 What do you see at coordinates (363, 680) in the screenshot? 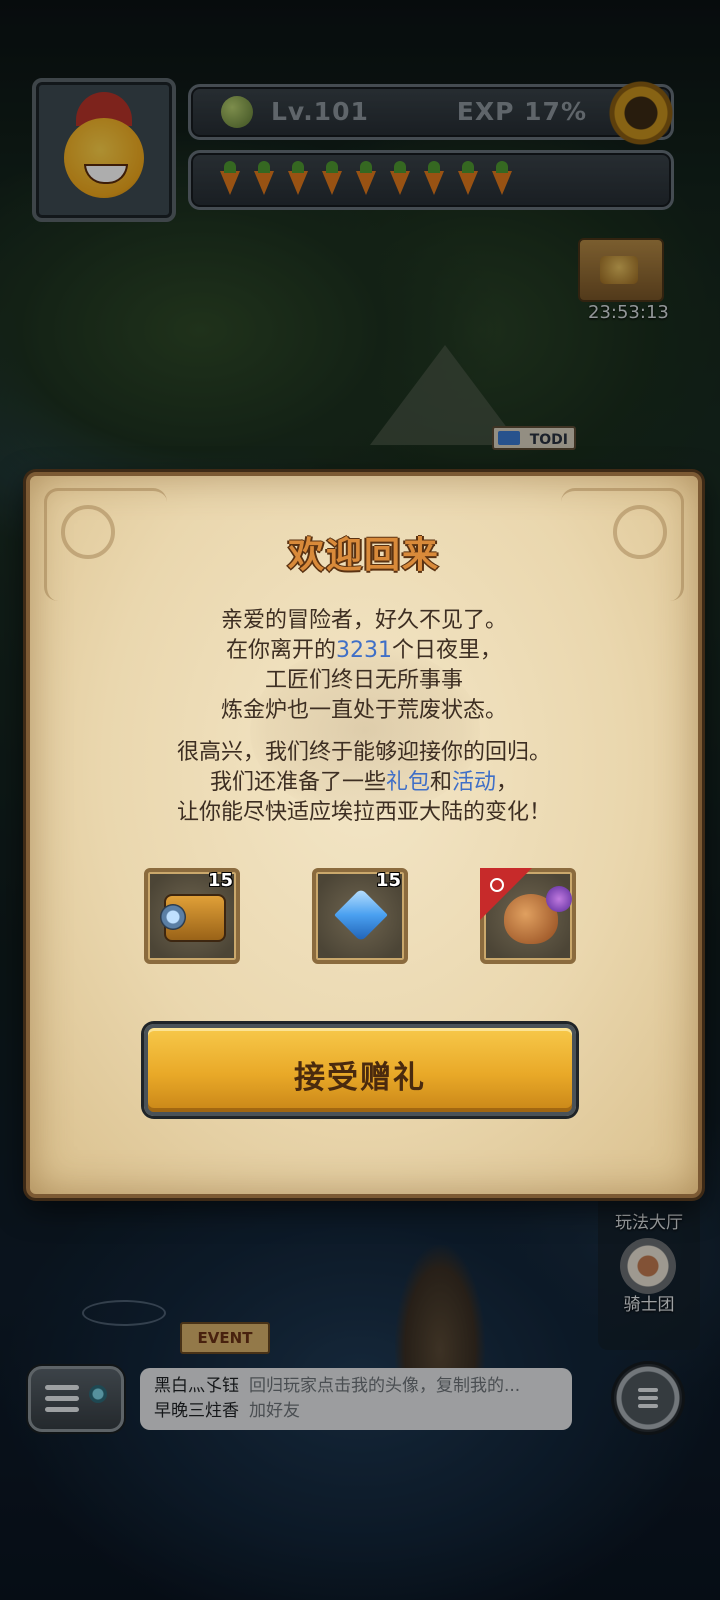
I see `message-line: 工匠们终日无所事事` at bounding box center [363, 680].